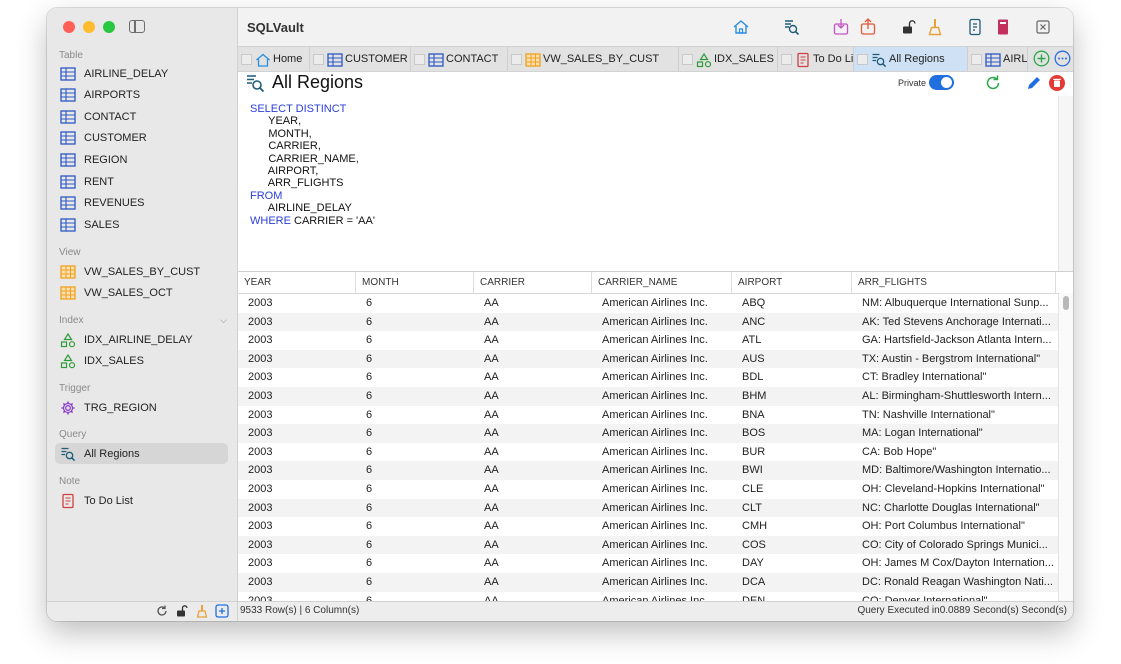 The image size is (1121, 664). I want to click on sidebar-item-rent: RENT, so click(141, 181).